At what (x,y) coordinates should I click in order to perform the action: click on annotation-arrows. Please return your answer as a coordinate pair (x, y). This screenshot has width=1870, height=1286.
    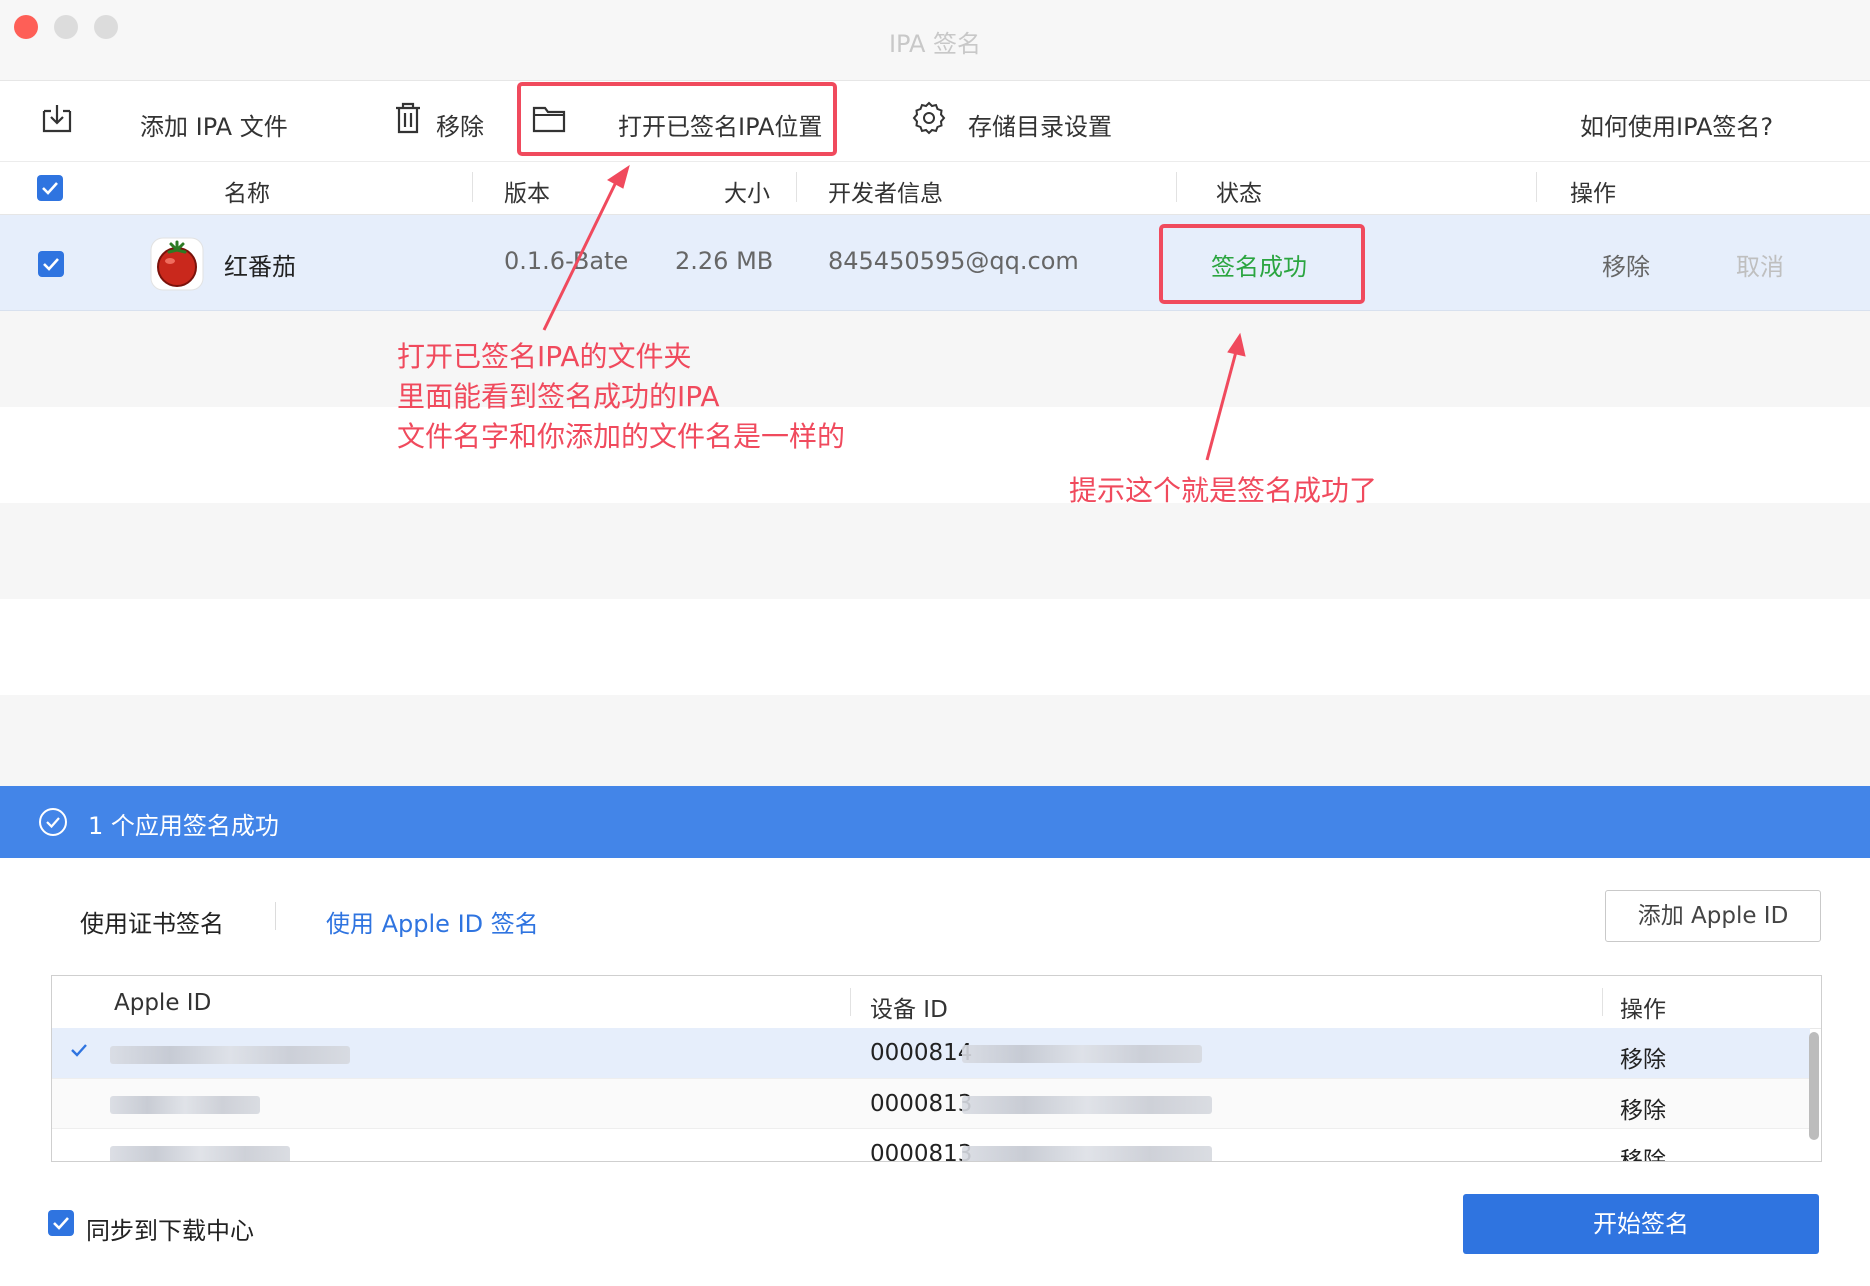
    Looking at the image, I should click on (894, 312).